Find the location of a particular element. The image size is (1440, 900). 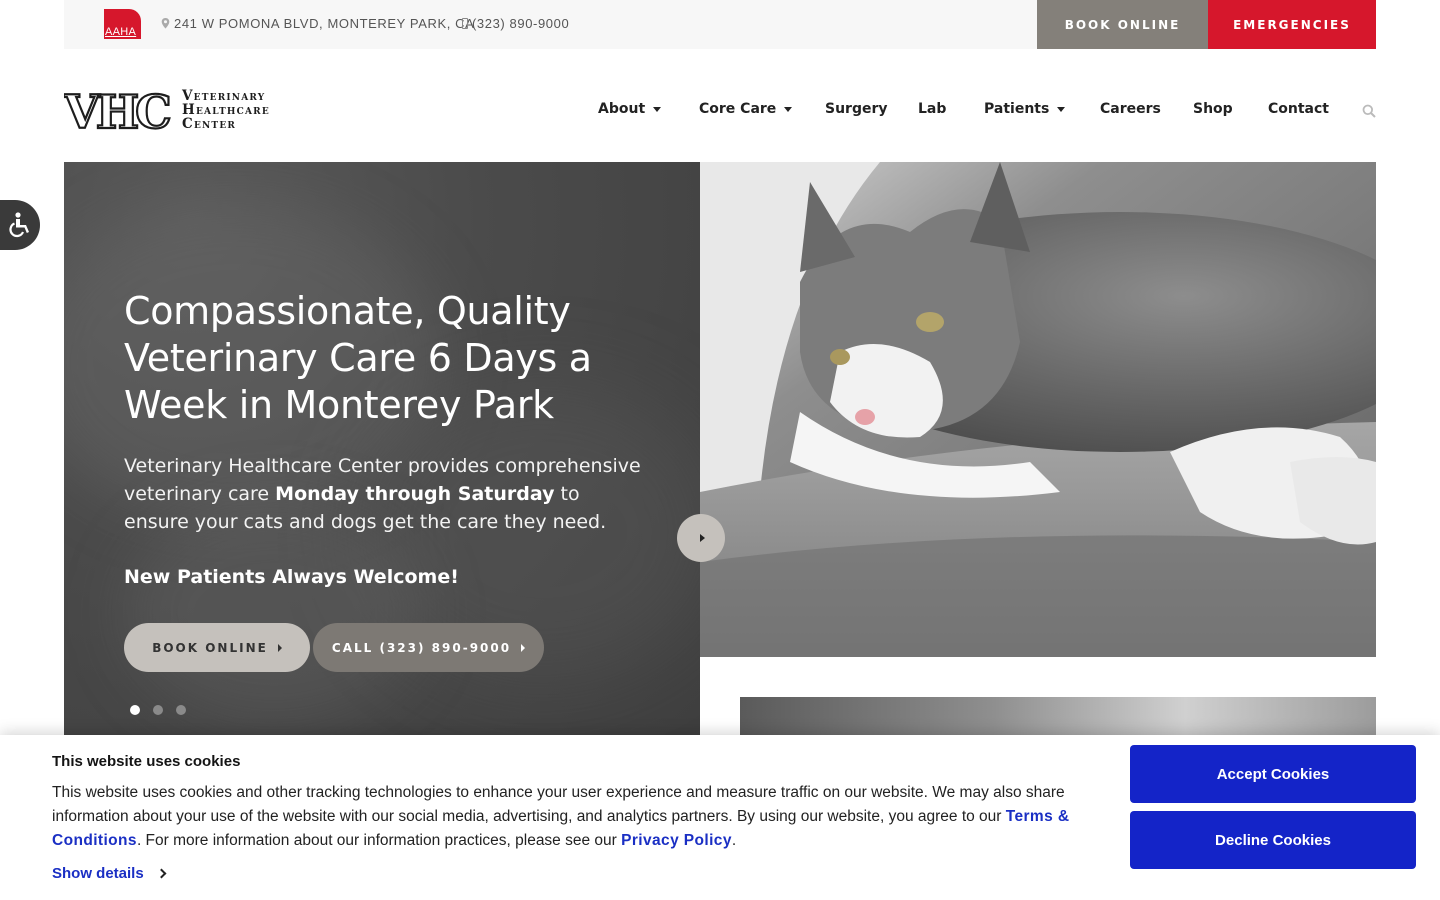

address-link: 241 W POMONA BLVD, MONTEREY PARK, CA is located at coordinates (317, 23).